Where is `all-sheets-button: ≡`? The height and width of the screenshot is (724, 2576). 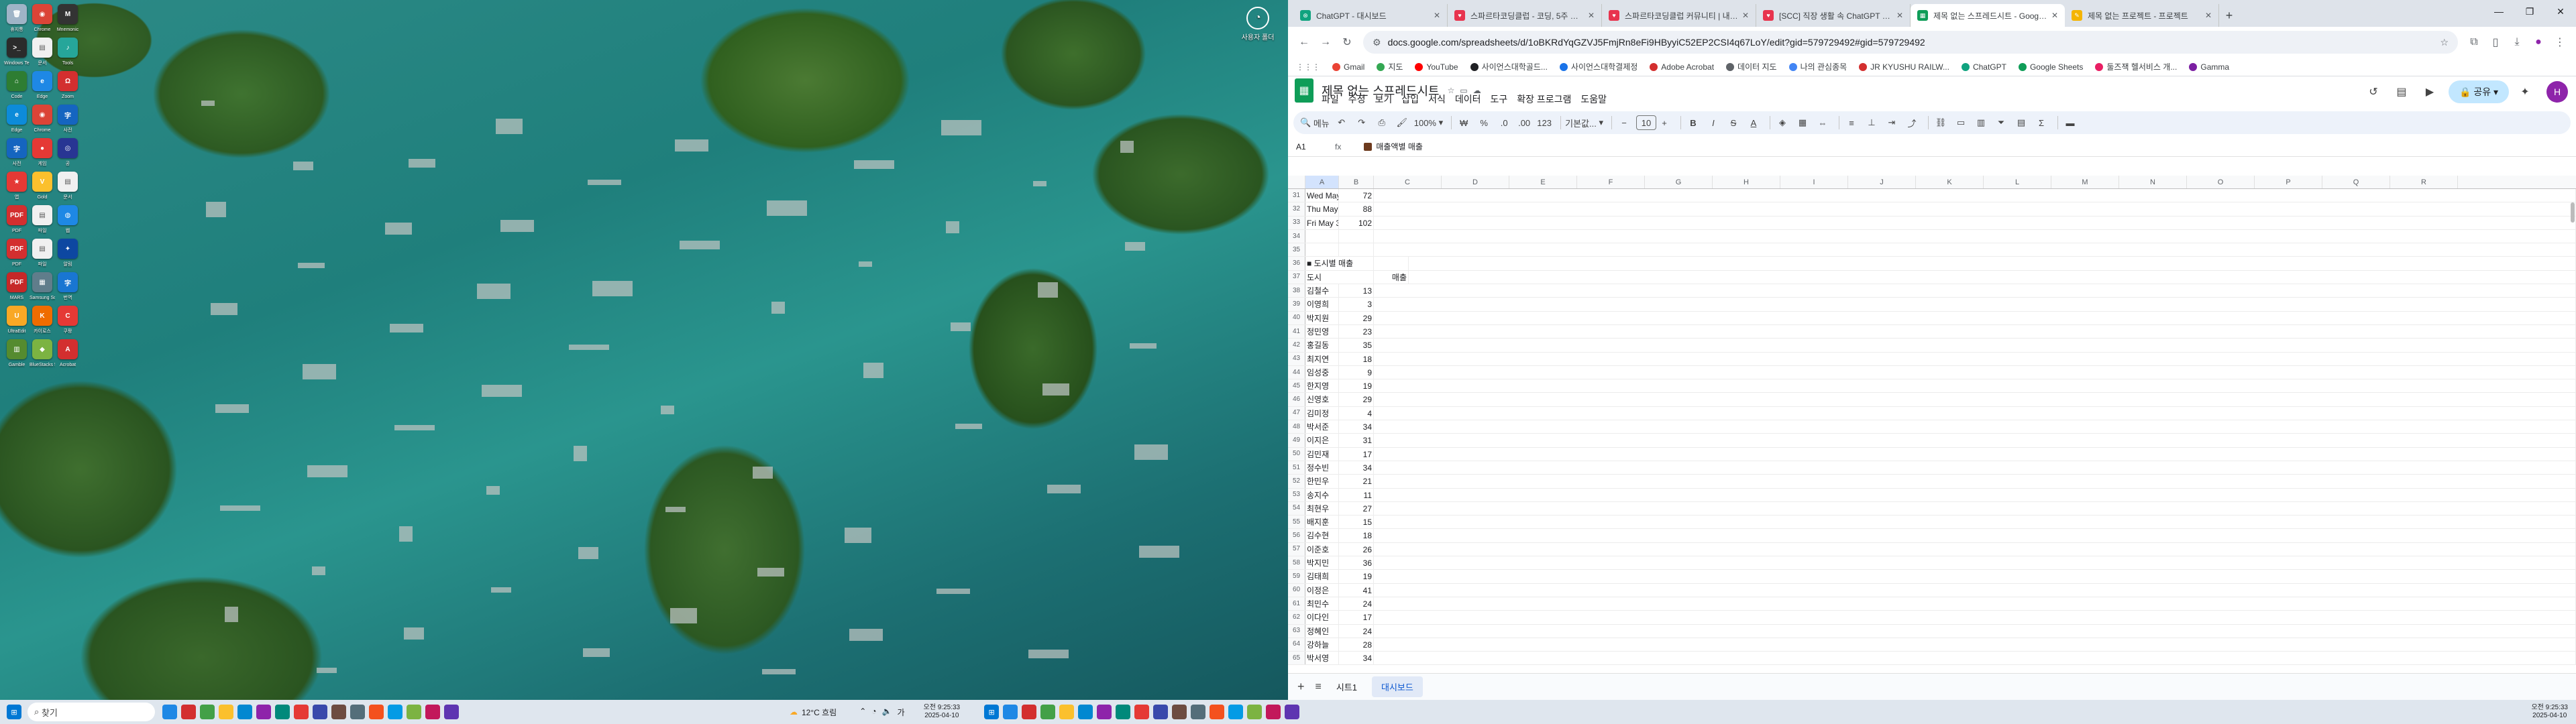
all-sheets-button: ≡ is located at coordinates (1319, 687).